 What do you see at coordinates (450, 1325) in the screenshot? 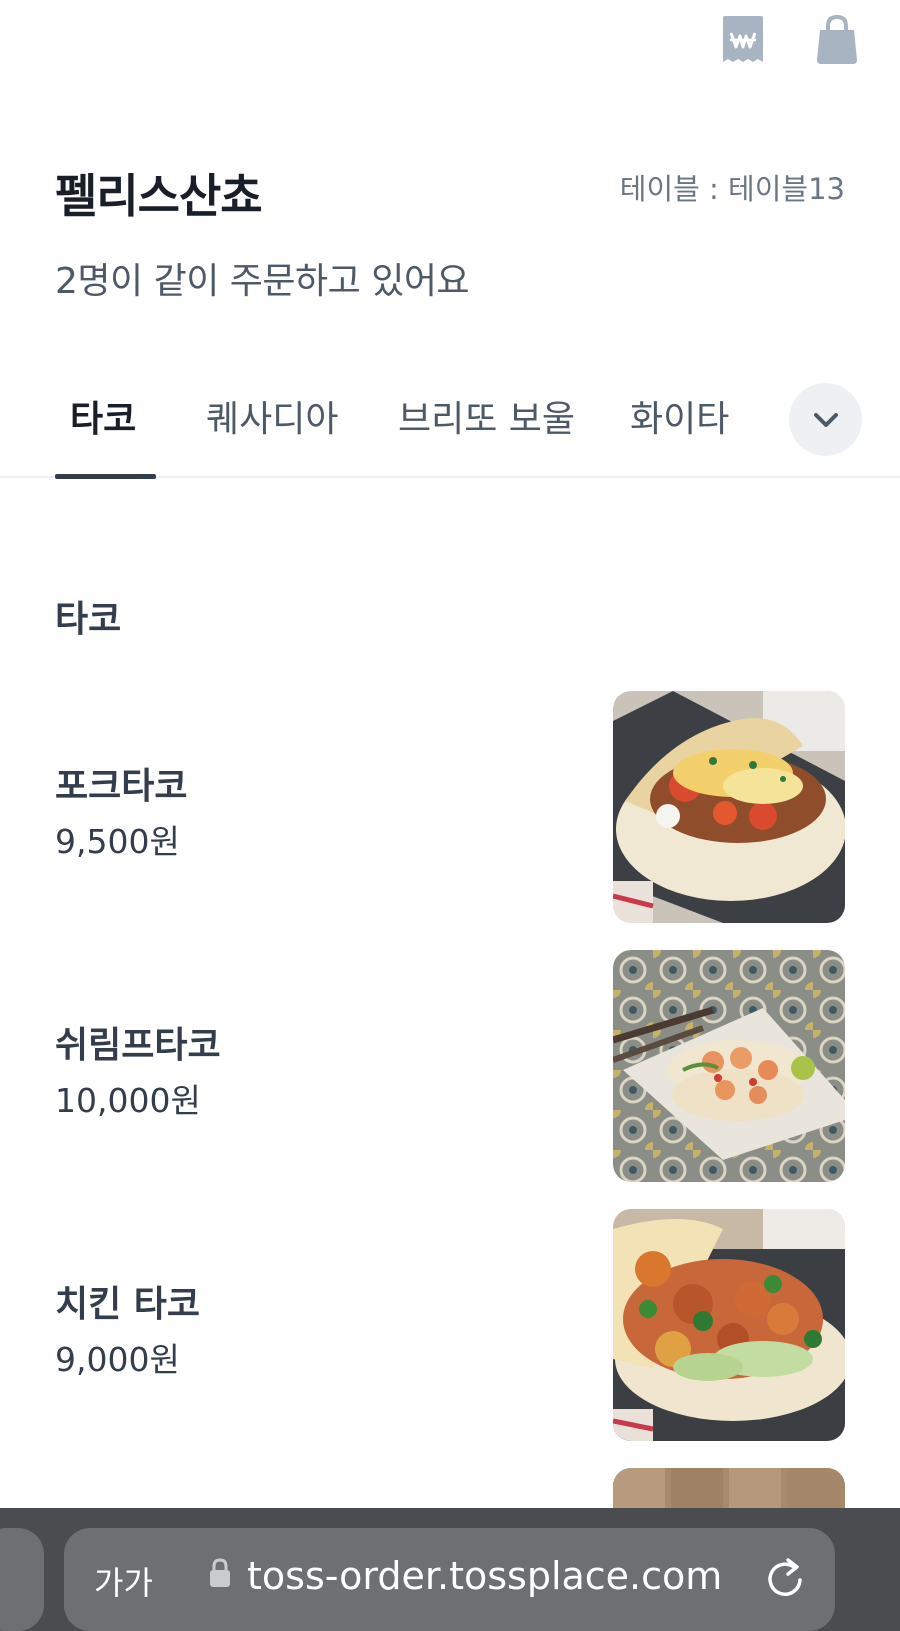
I see `menu-item: 치킨 타코 9,000원` at bounding box center [450, 1325].